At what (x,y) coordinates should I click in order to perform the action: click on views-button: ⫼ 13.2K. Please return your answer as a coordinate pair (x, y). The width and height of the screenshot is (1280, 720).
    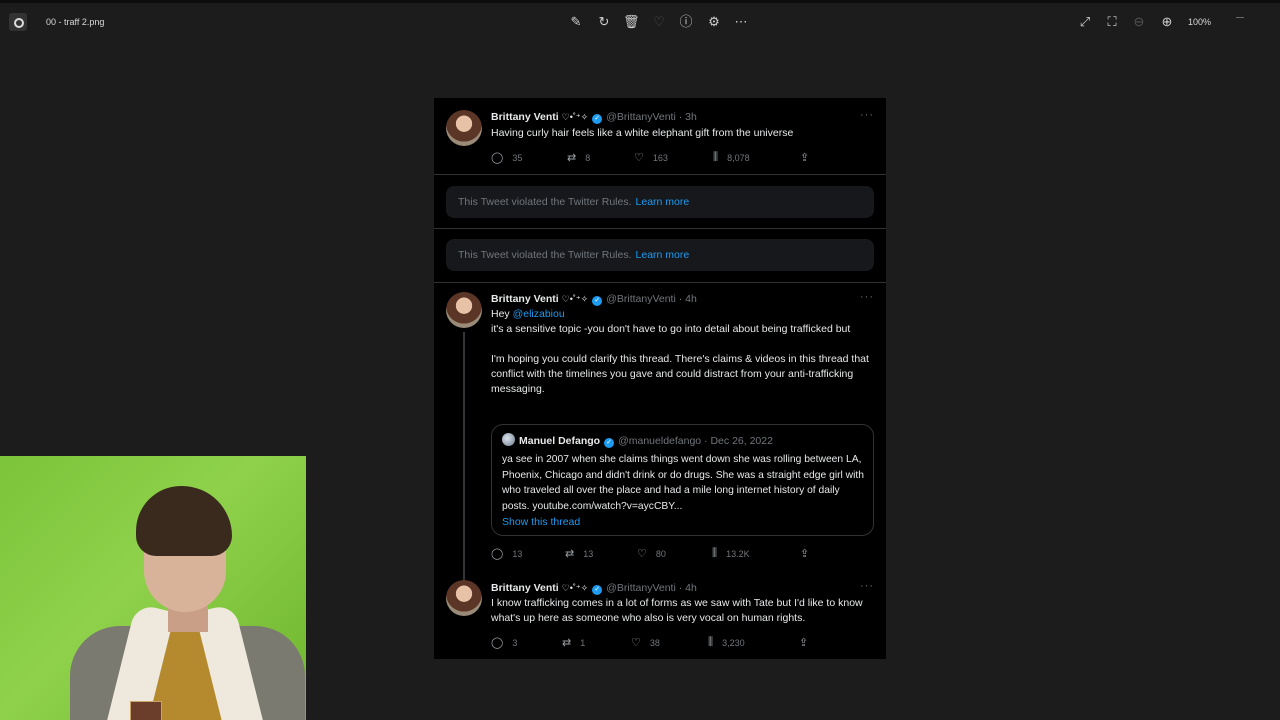
    Looking at the image, I should click on (731, 553).